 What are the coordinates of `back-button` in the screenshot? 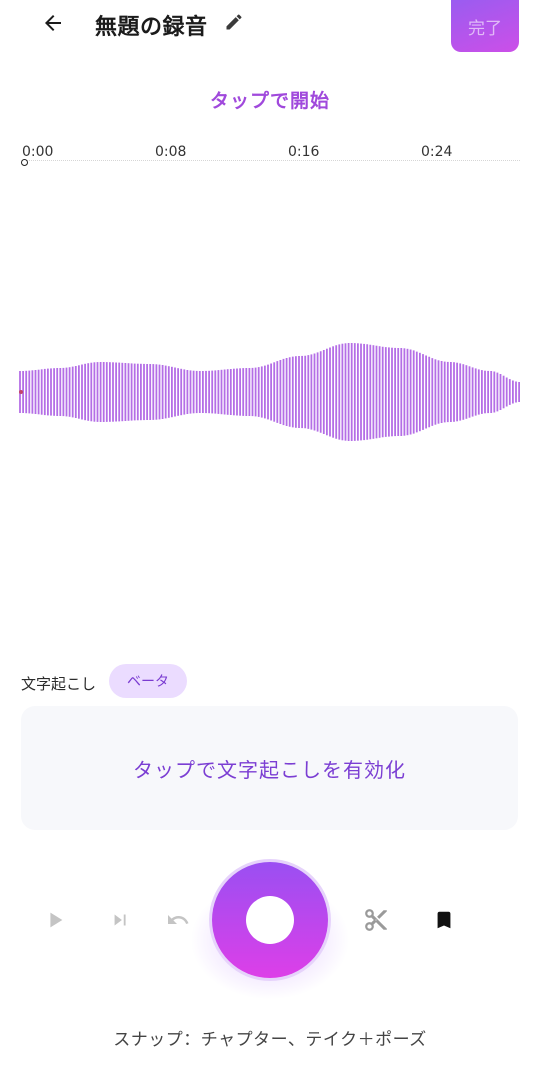 It's located at (53, 23).